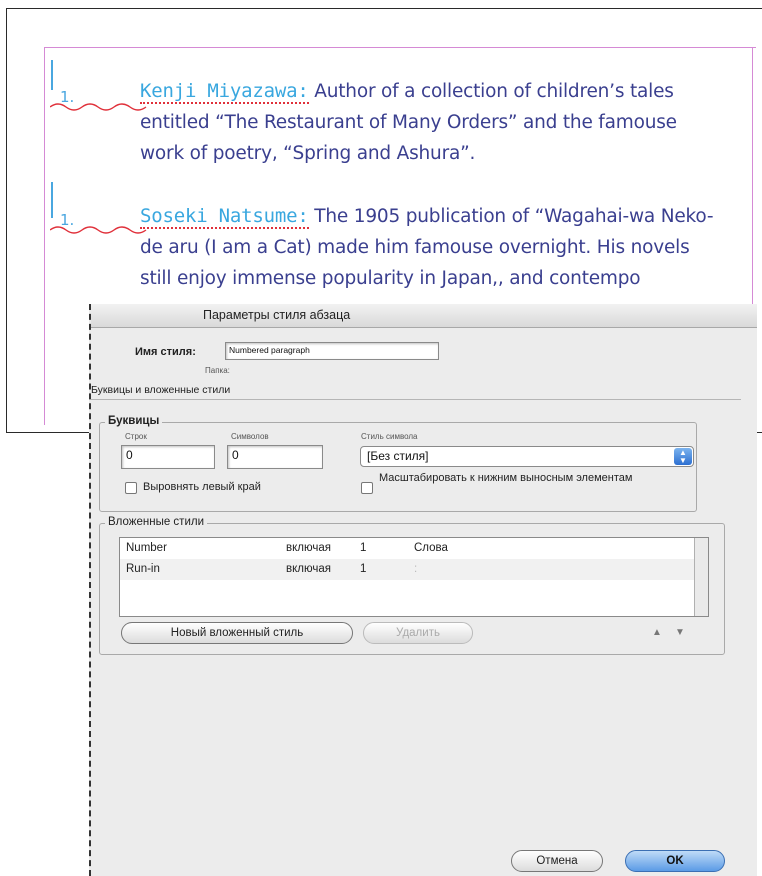 This screenshot has width=762, height=876. What do you see at coordinates (431, 548) in the screenshot?
I see `nested-style-unit: Слова` at bounding box center [431, 548].